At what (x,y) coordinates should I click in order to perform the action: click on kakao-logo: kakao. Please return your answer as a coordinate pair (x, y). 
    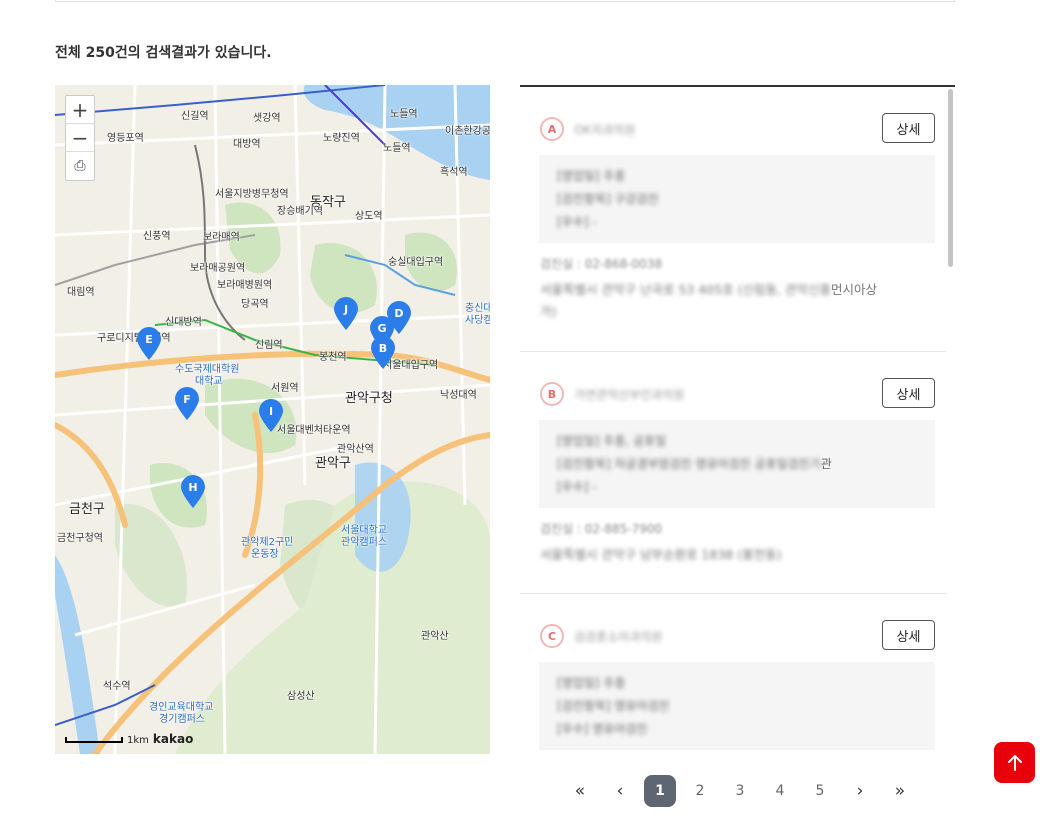
    Looking at the image, I should click on (173, 739).